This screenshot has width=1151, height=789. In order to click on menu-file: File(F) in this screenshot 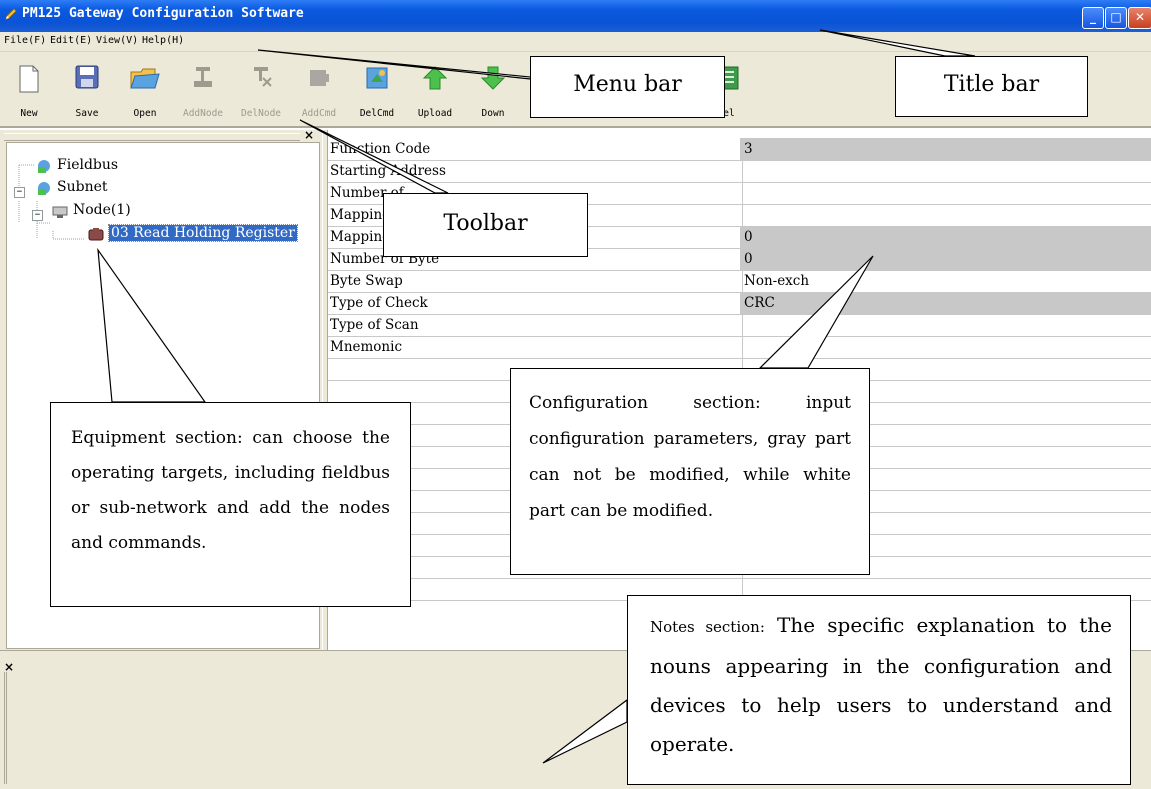, I will do `click(25, 40)`.